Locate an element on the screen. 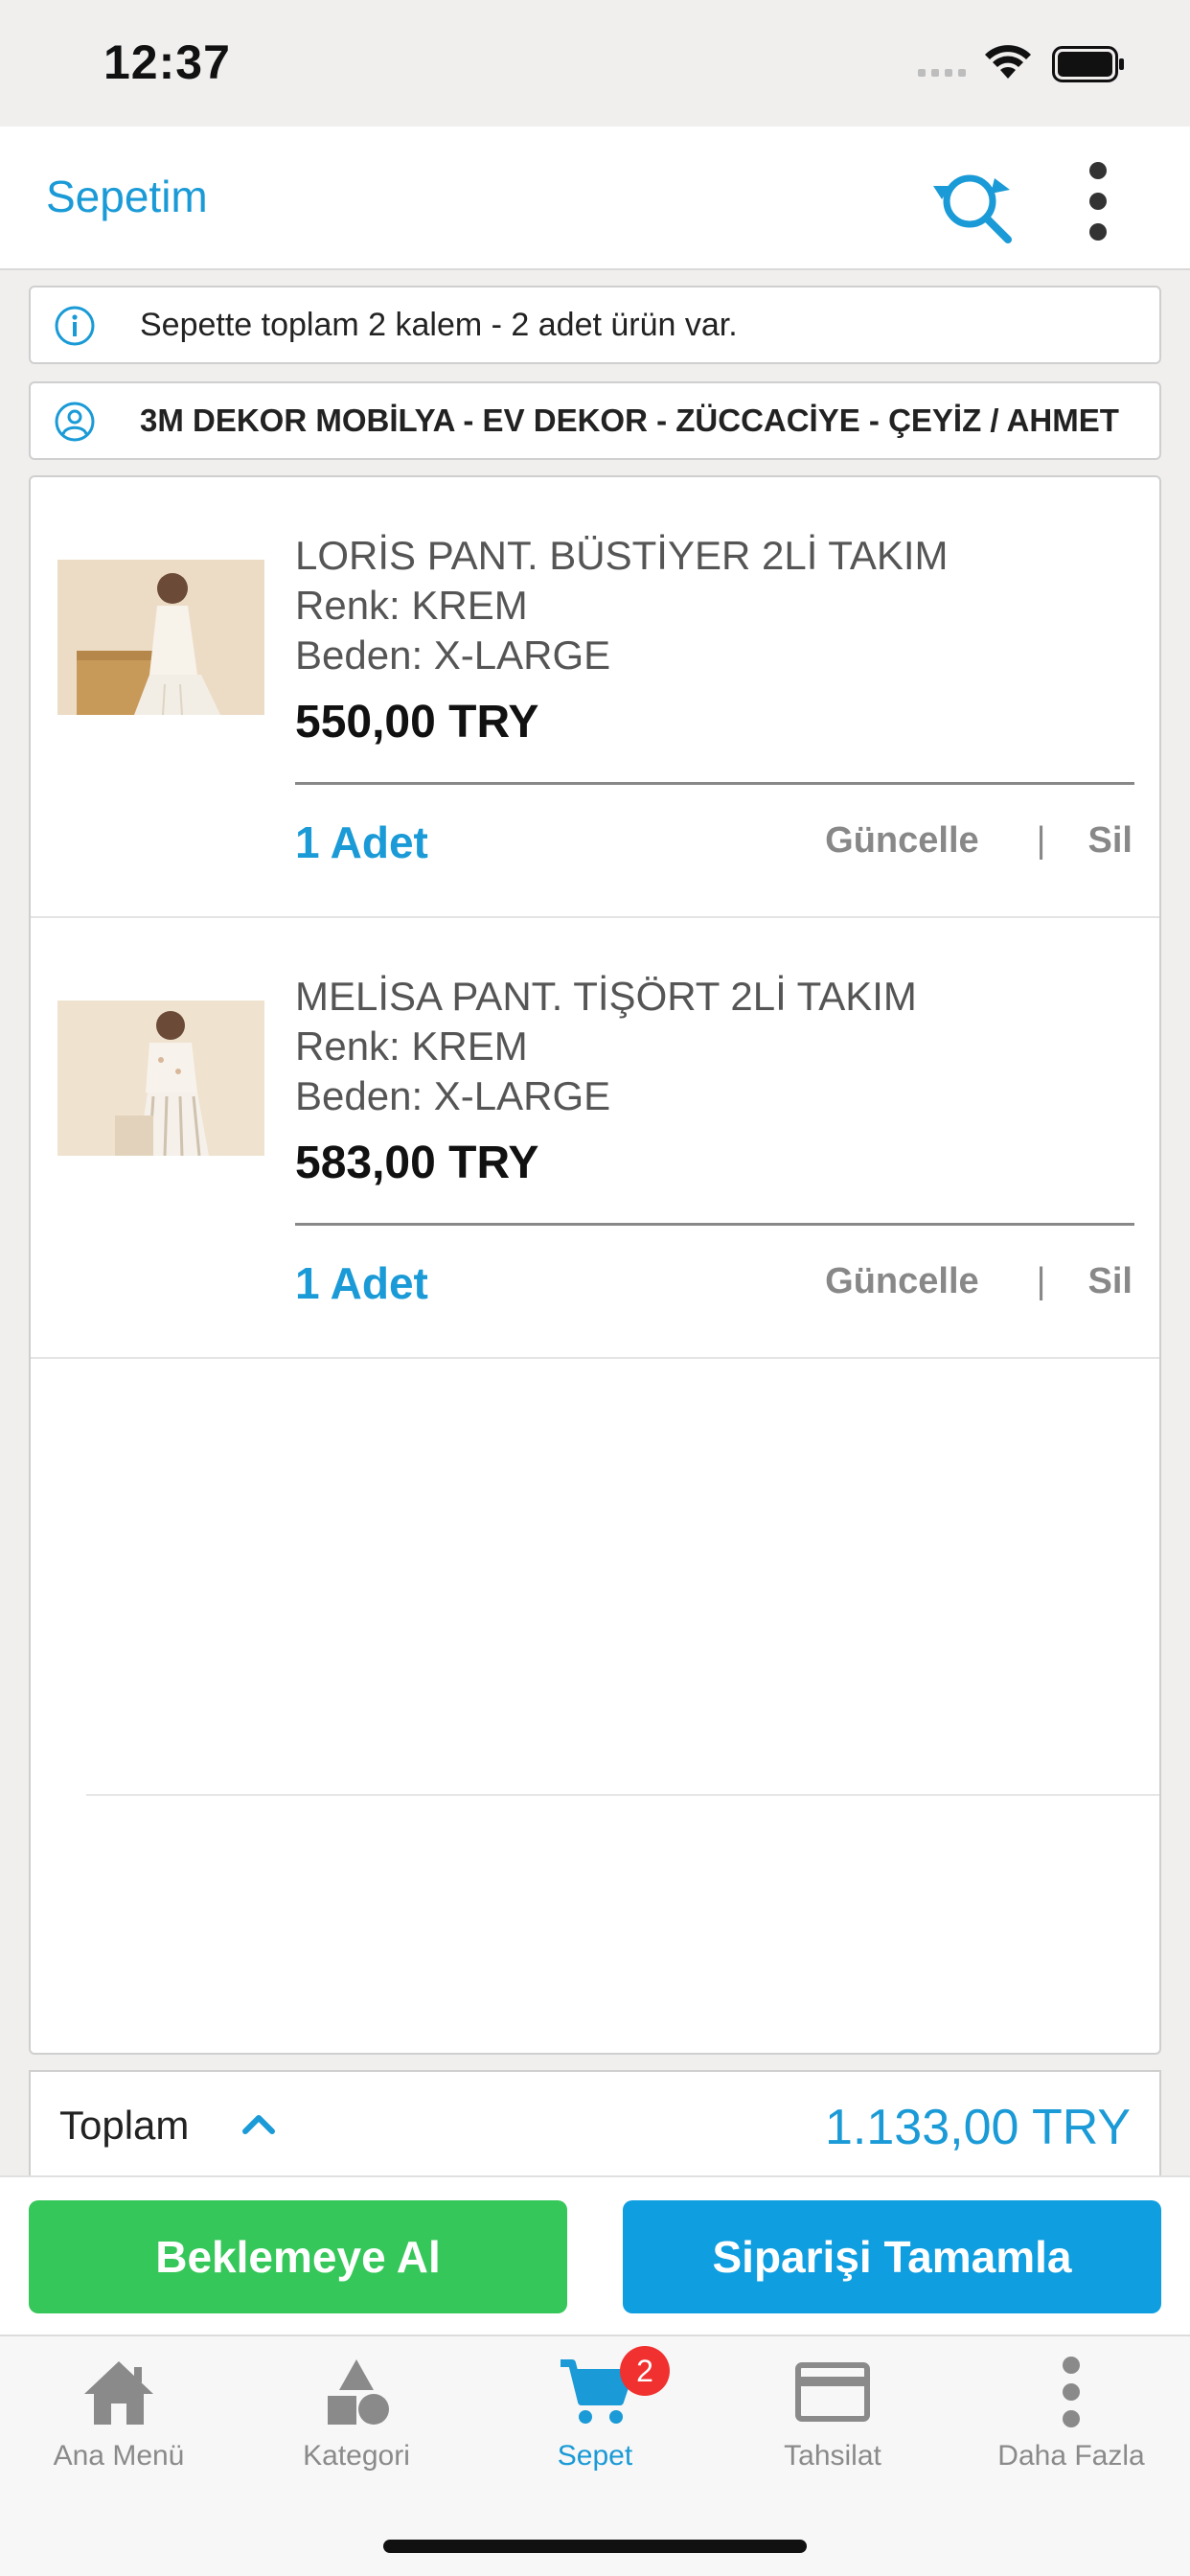 The height and width of the screenshot is (2576, 1190). status-time: 12:37 is located at coordinates (167, 62).